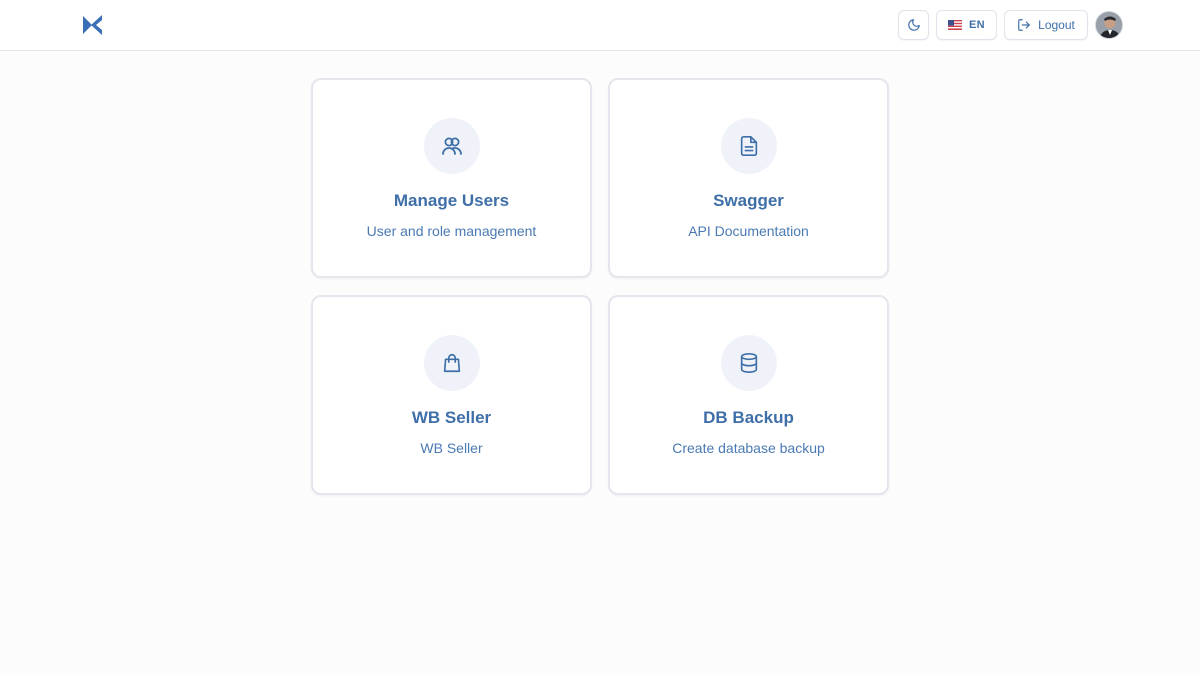 This screenshot has width=1200, height=675. I want to click on theme-toggle-button, so click(913, 25).